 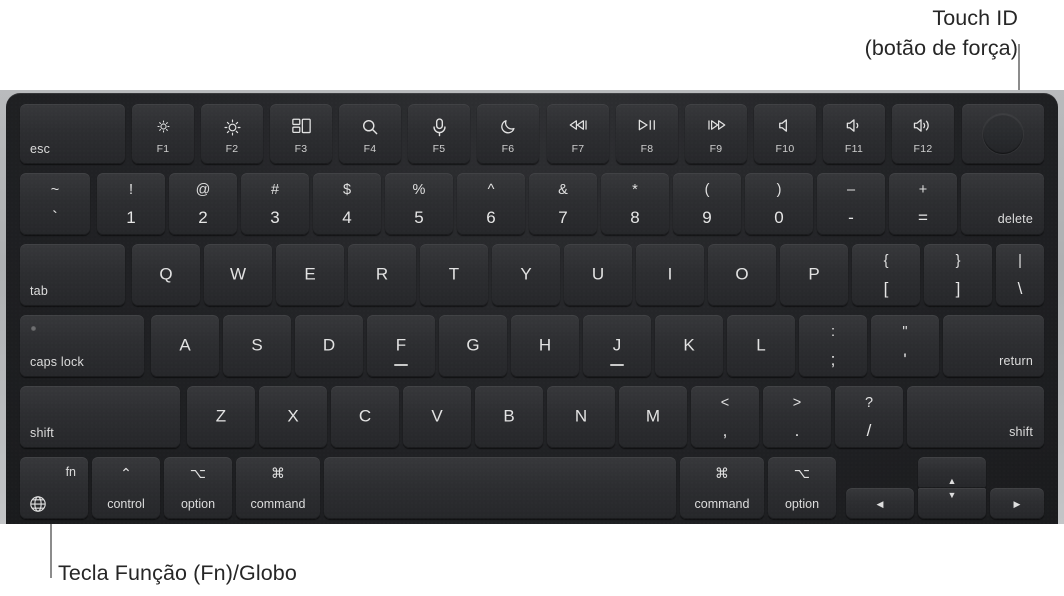 What do you see at coordinates (598, 275) in the screenshot?
I see `key-u: U` at bounding box center [598, 275].